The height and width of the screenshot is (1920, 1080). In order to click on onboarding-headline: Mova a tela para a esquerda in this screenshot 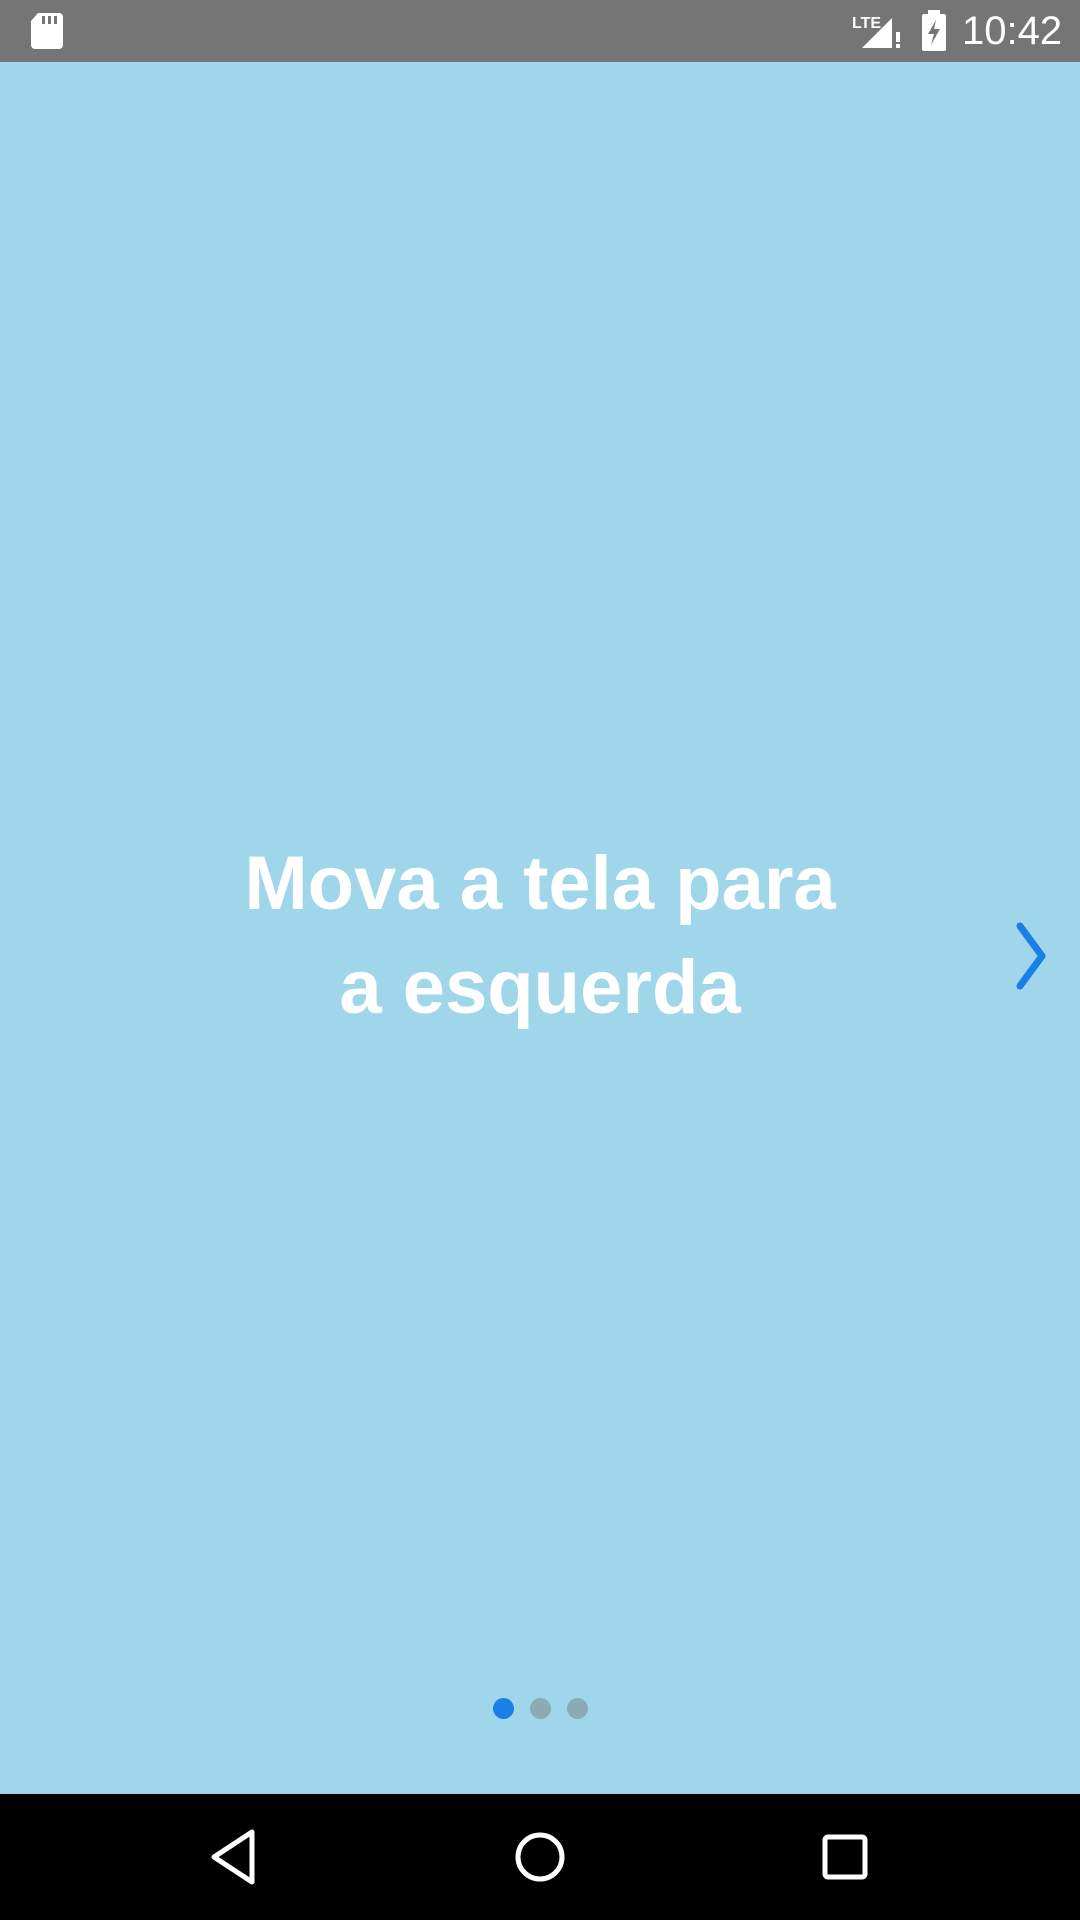, I will do `click(540, 936)`.